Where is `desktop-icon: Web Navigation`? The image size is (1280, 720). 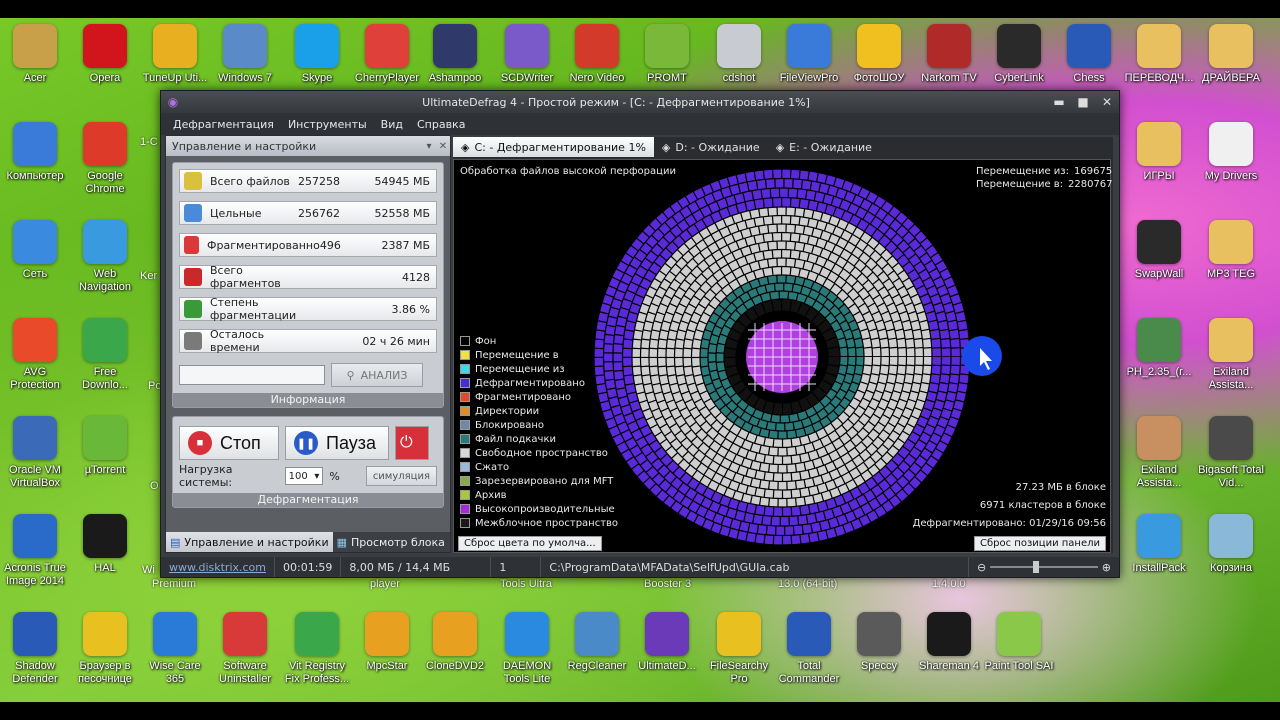 desktop-icon: Web Navigation is located at coordinates (105, 257).